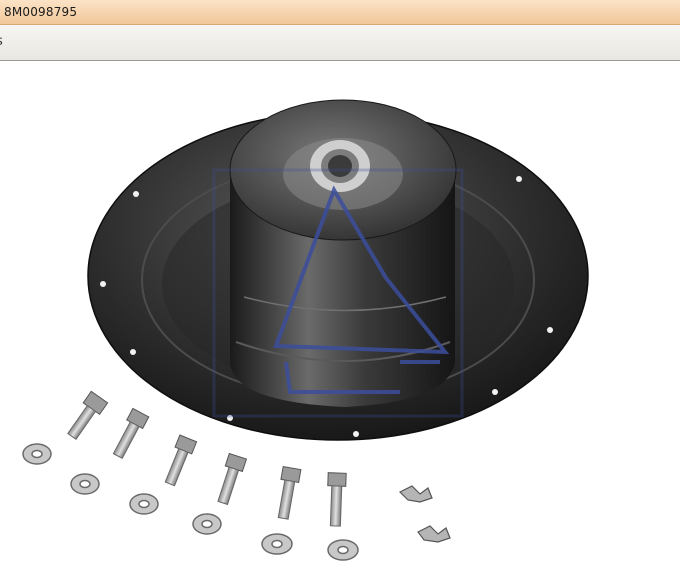 The height and width of the screenshot is (585, 680). What do you see at coordinates (41, 12) in the screenshot?
I see `window-title: 8M0098795` at bounding box center [41, 12].